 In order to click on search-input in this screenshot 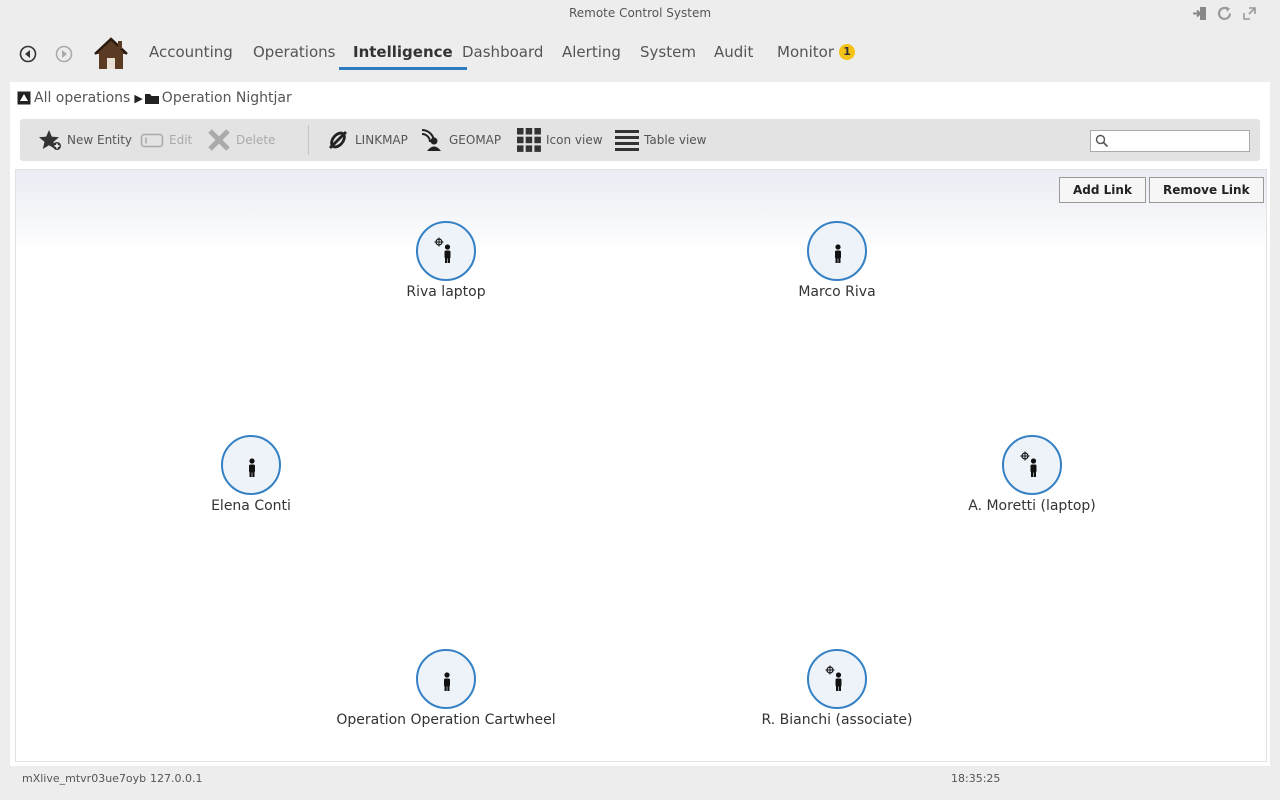, I will do `click(1179, 141)`.